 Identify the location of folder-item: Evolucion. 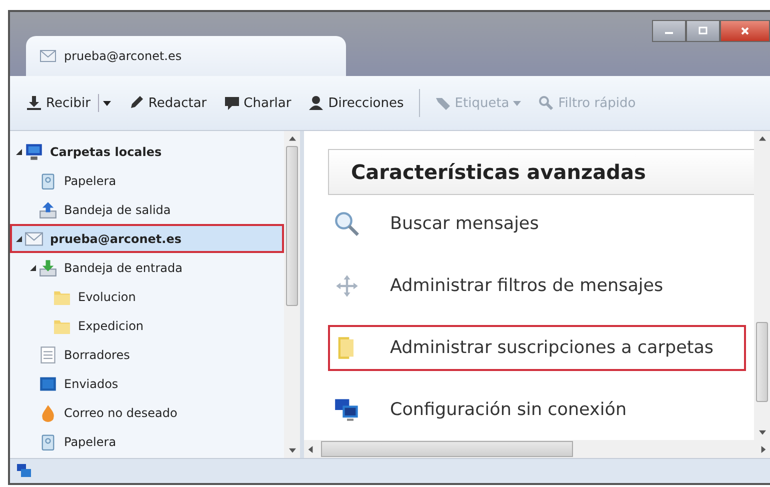
(147, 296).